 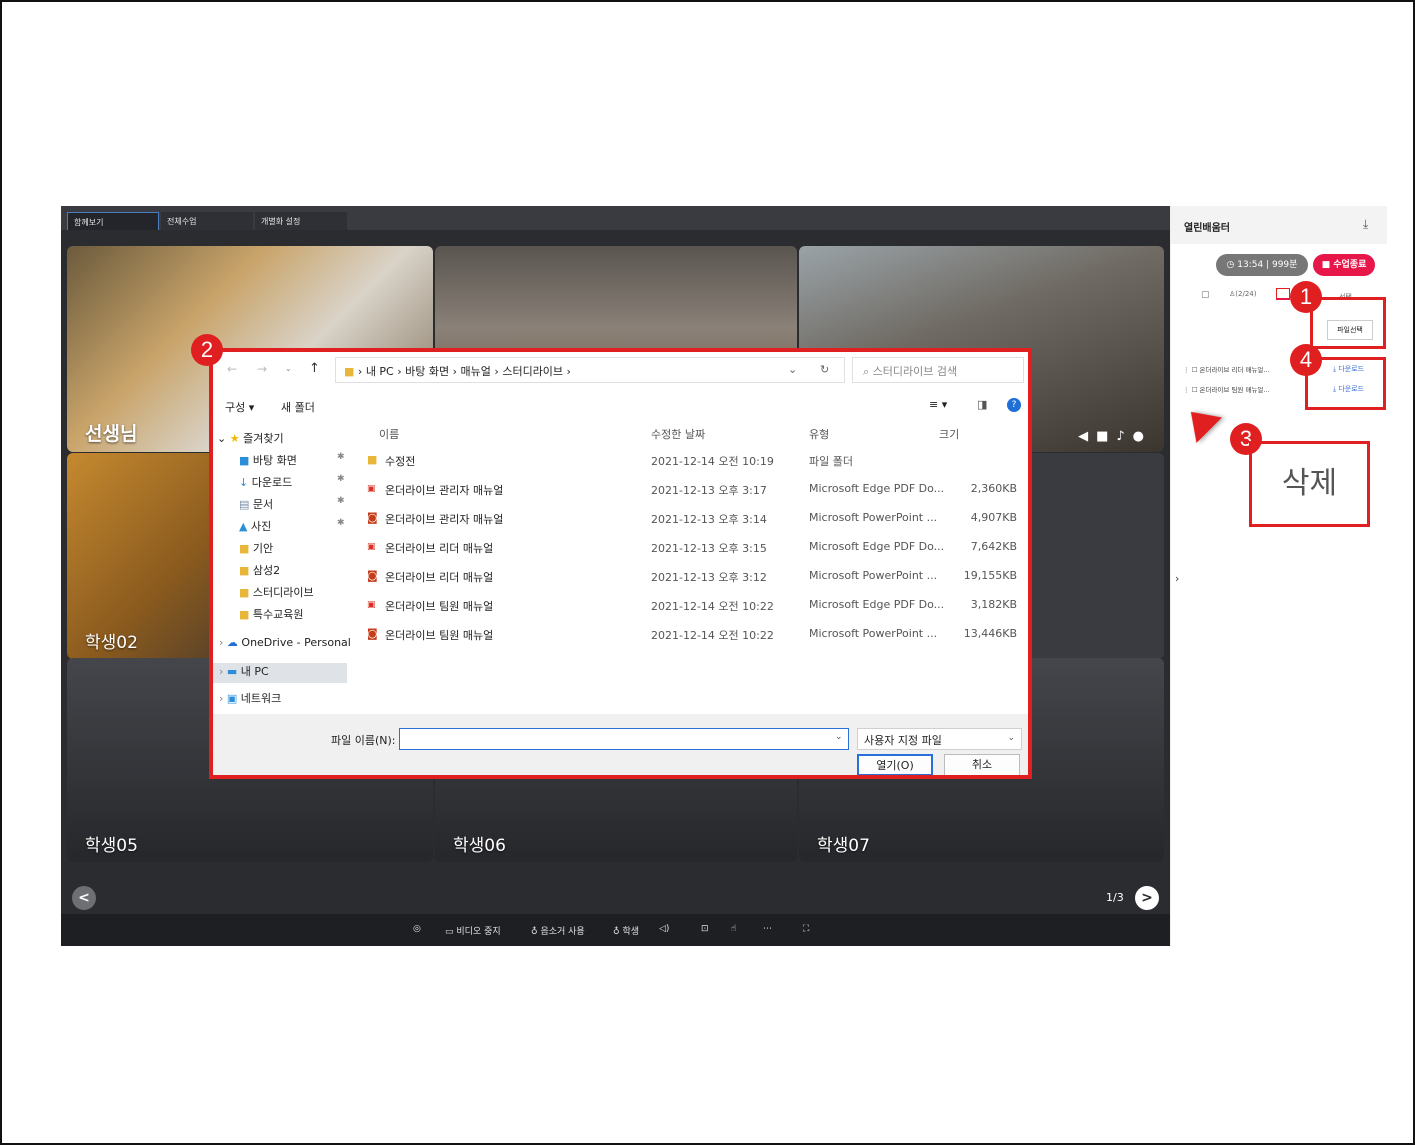 What do you see at coordinates (1124, 436) in the screenshot?
I see `mic-icon: ♪` at bounding box center [1124, 436].